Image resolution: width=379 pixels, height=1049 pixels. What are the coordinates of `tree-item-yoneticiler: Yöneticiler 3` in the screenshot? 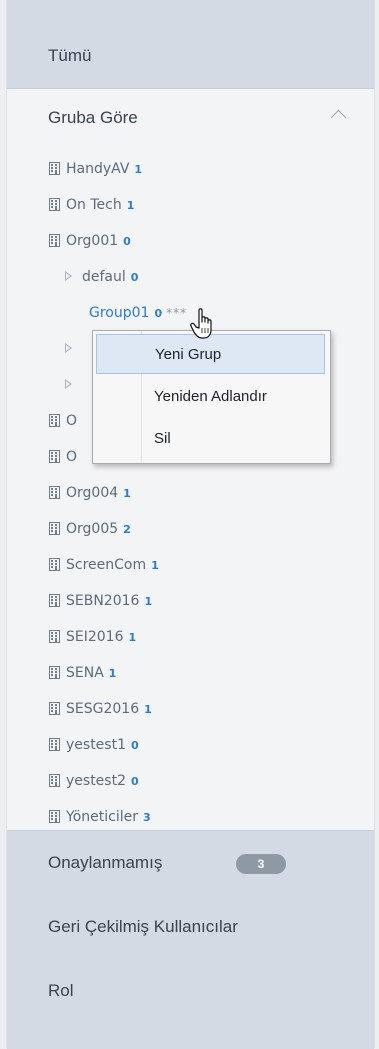 It's located at (100, 817).